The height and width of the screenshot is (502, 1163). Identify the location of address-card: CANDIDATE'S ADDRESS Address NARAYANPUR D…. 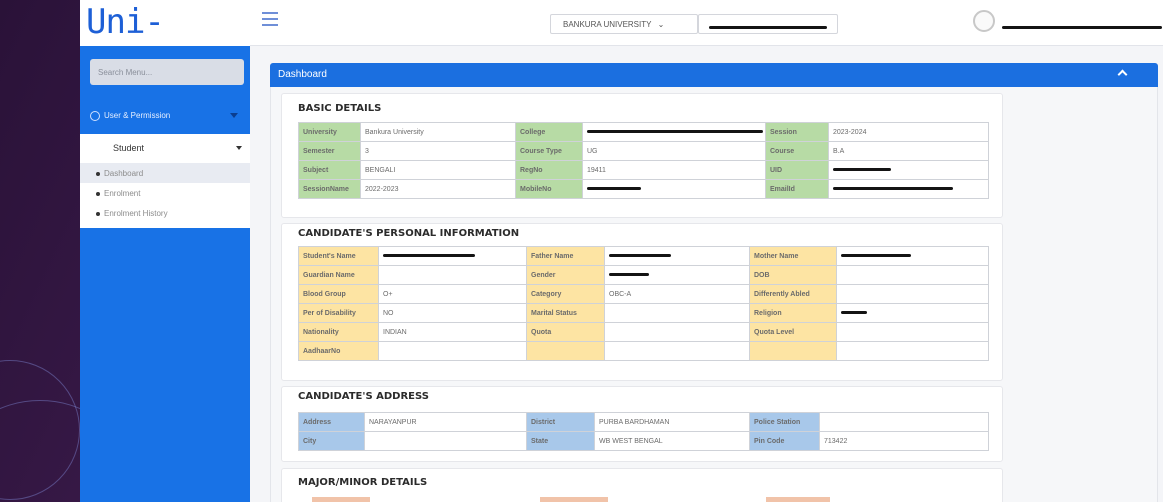
(642, 424).